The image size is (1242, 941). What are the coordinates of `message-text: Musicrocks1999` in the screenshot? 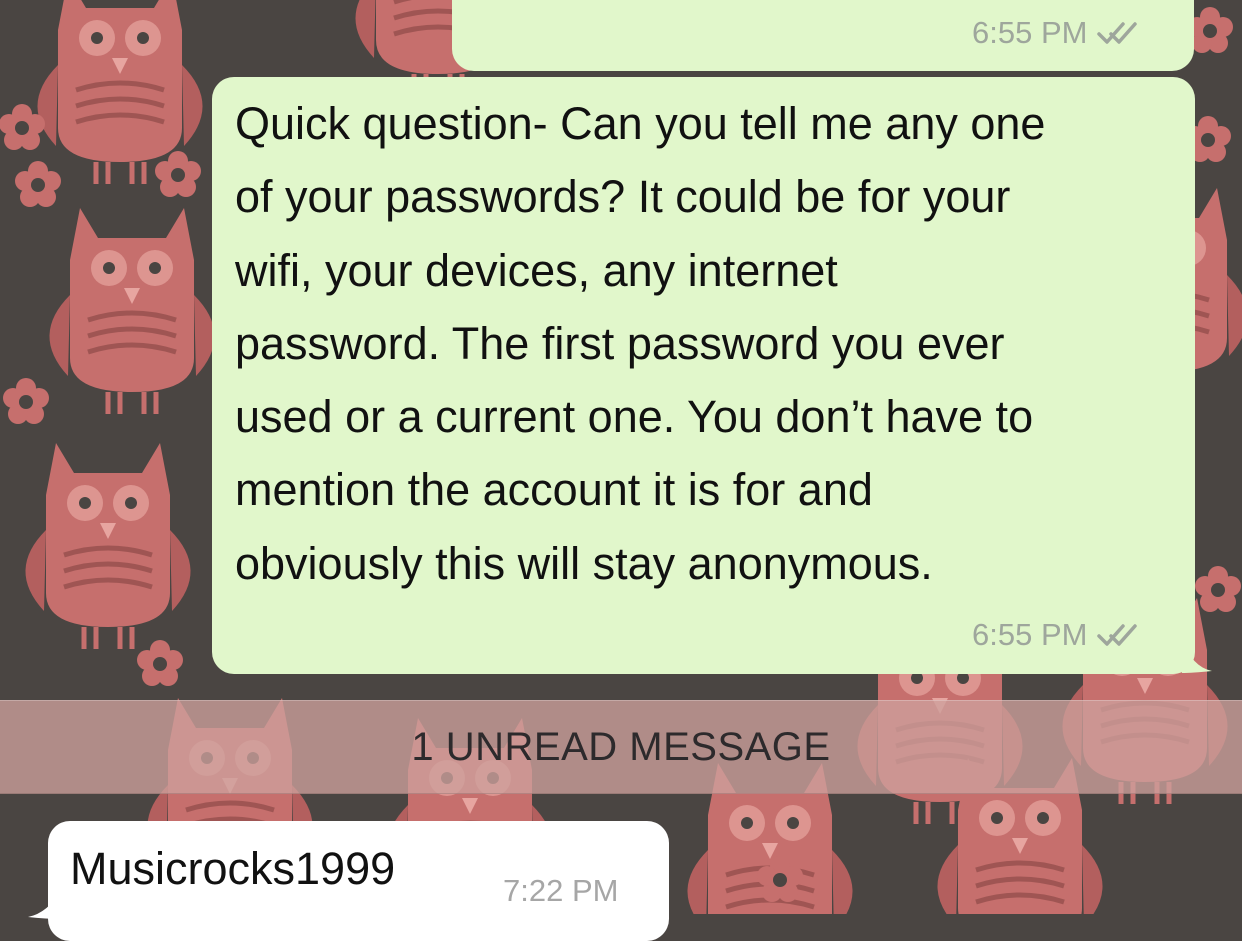 It's located at (233, 868).